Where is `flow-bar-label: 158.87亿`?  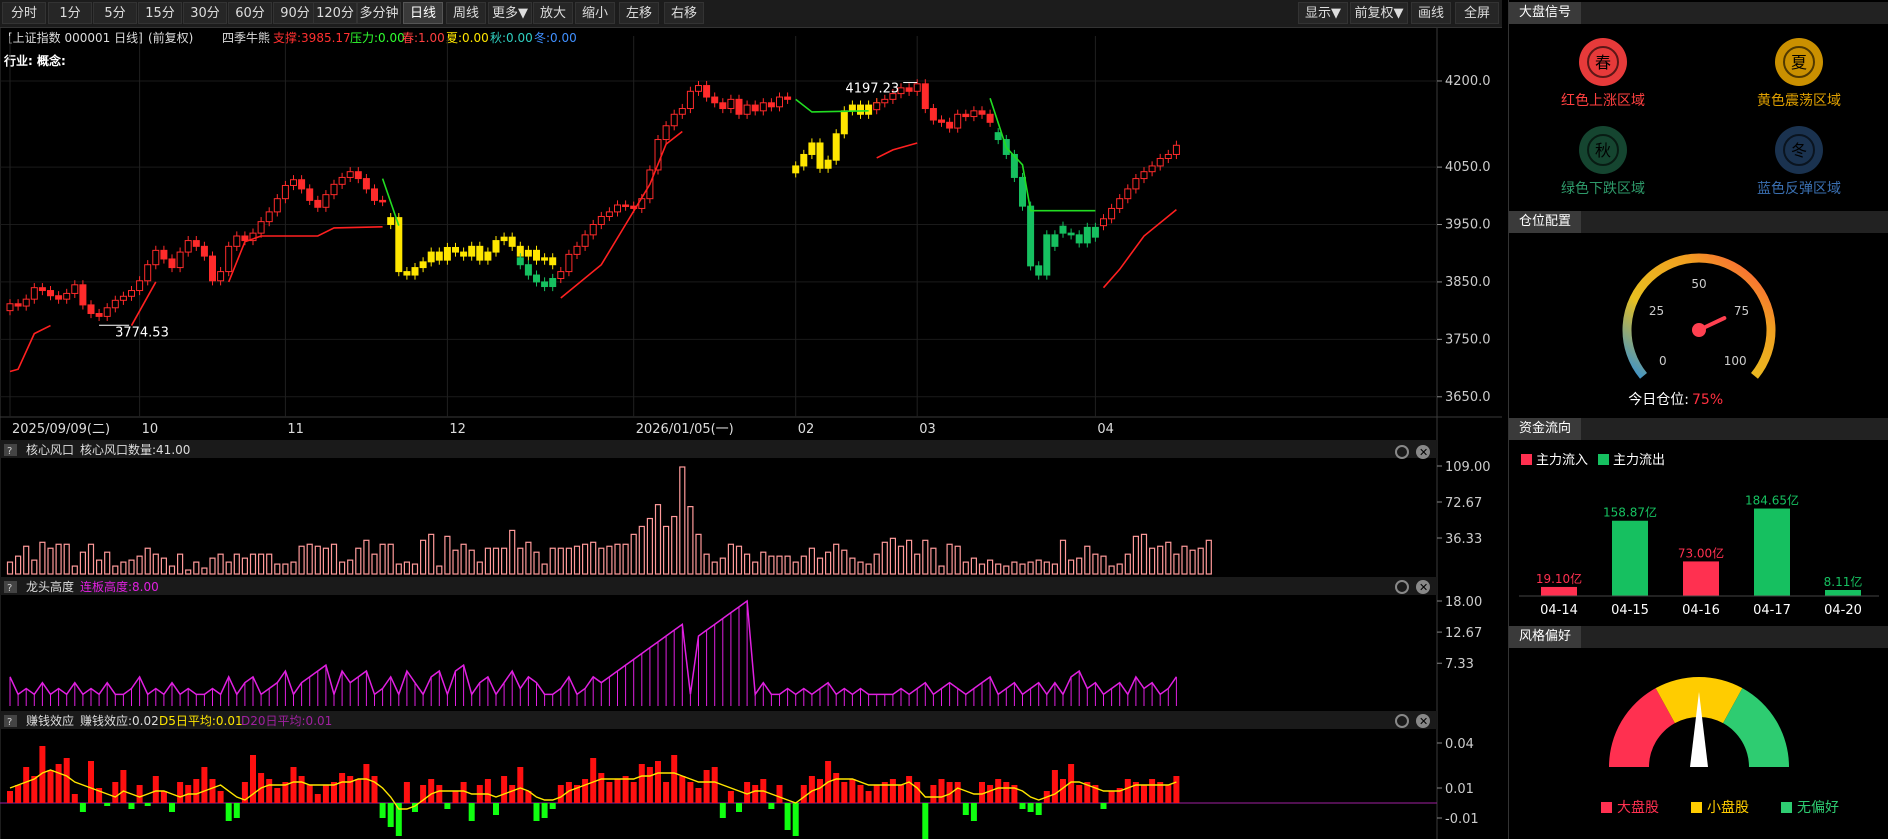
flow-bar-label: 158.87亿 is located at coordinates (1630, 512).